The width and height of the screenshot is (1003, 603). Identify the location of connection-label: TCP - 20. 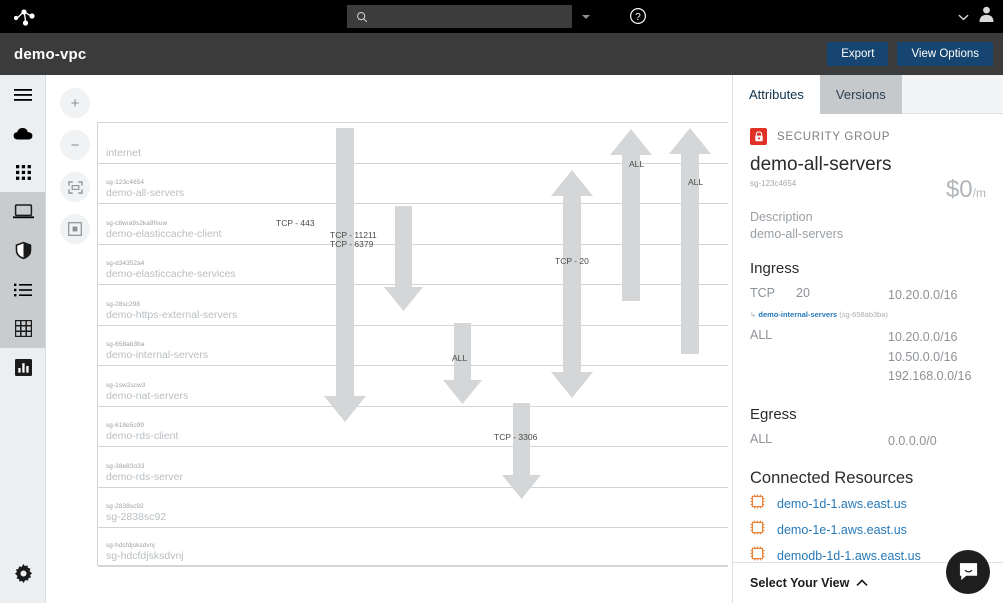
(572, 261).